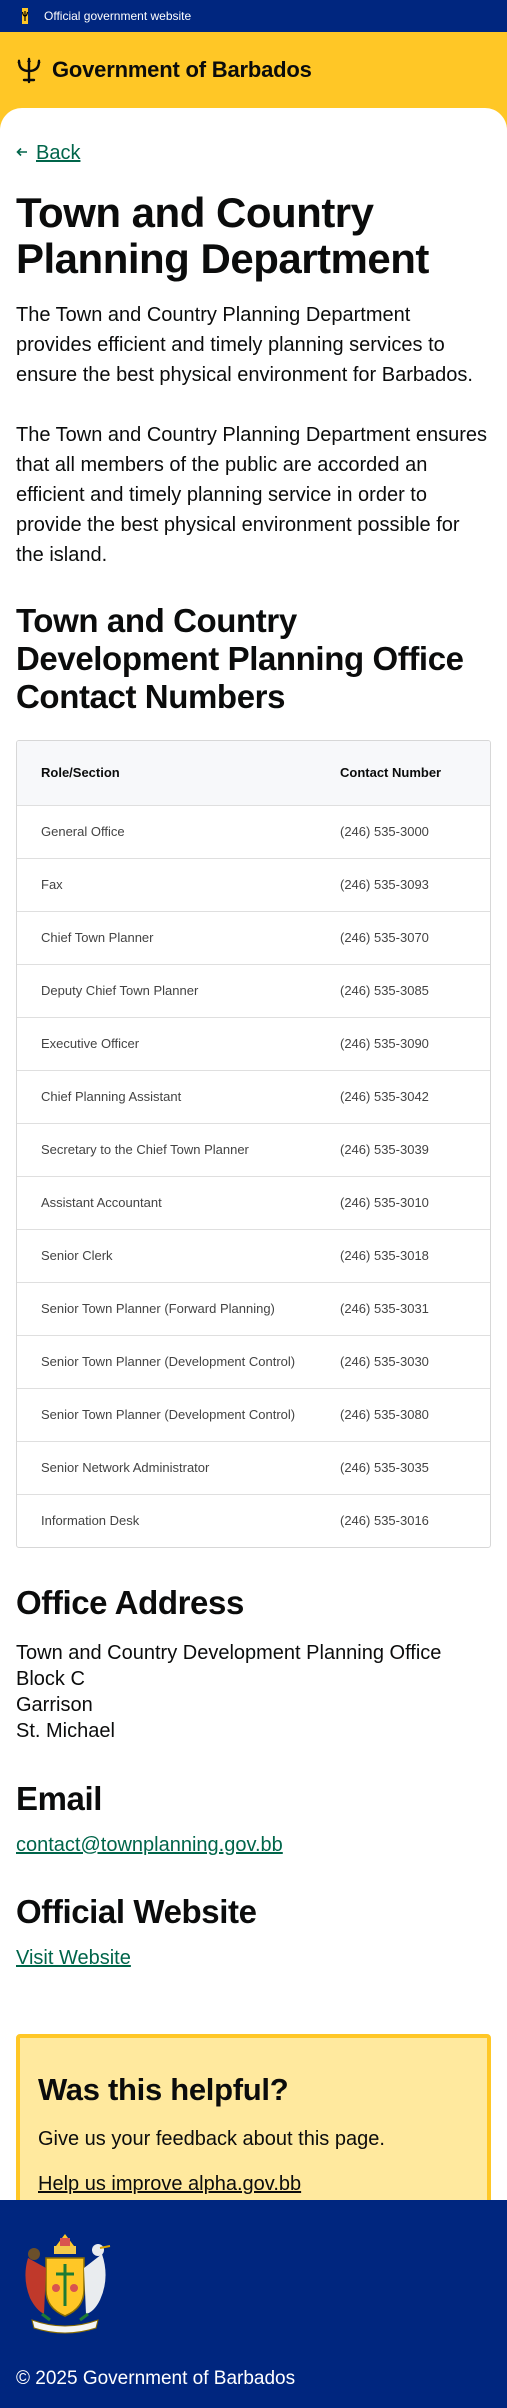  Describe the element at coordinates (169, 2184) in the screenshot. I see `feedback-link: Help us improve alpha.gov.bb` at that location.